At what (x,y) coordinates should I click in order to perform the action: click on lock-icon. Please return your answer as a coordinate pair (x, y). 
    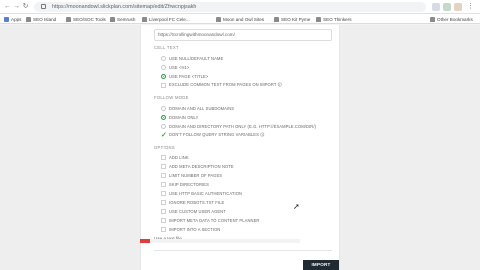
    Looking at the image, I should click on (43, 6).